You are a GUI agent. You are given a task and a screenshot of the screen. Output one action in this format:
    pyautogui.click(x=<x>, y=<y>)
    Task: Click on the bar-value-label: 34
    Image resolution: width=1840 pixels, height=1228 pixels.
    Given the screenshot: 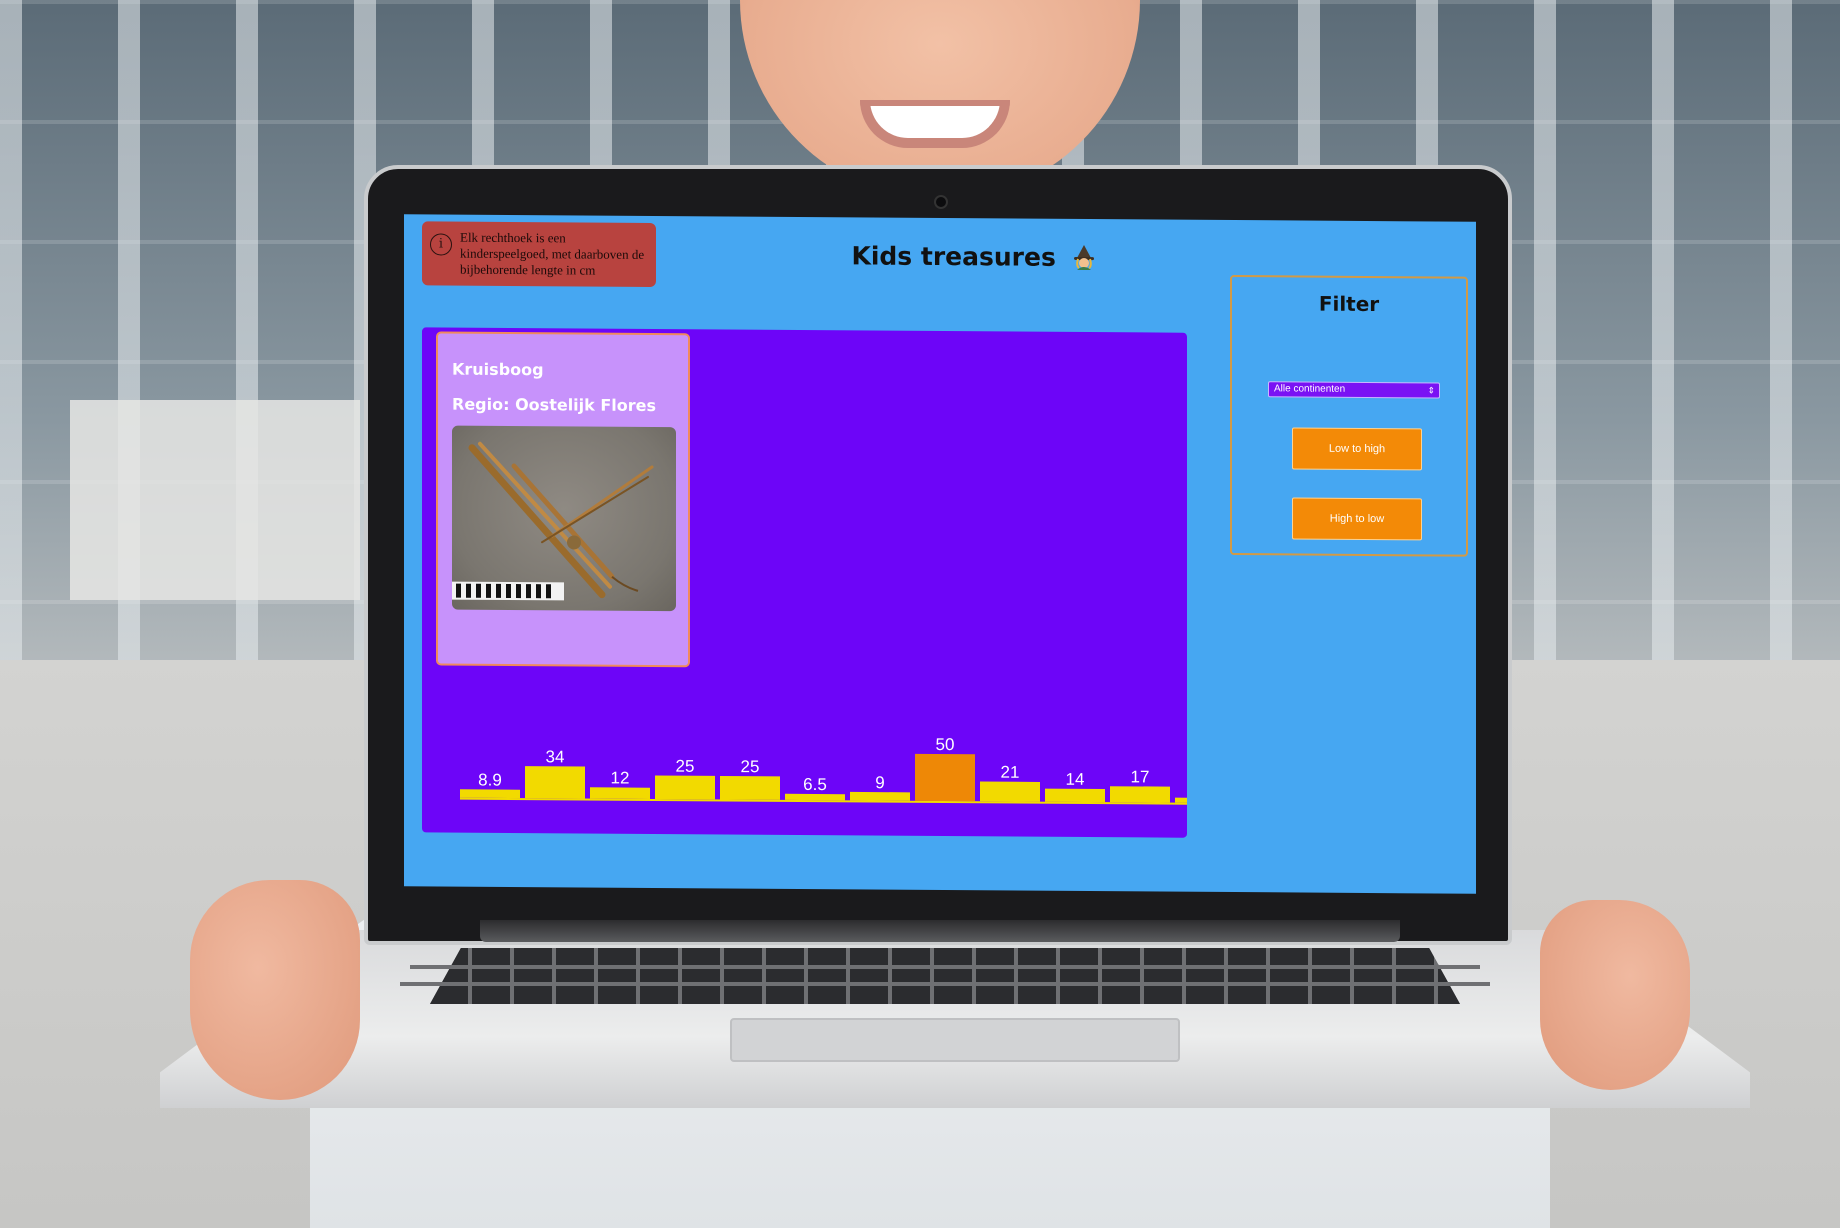 What is the action you would take?
    pyautogui.click(x=555, y=756)
    